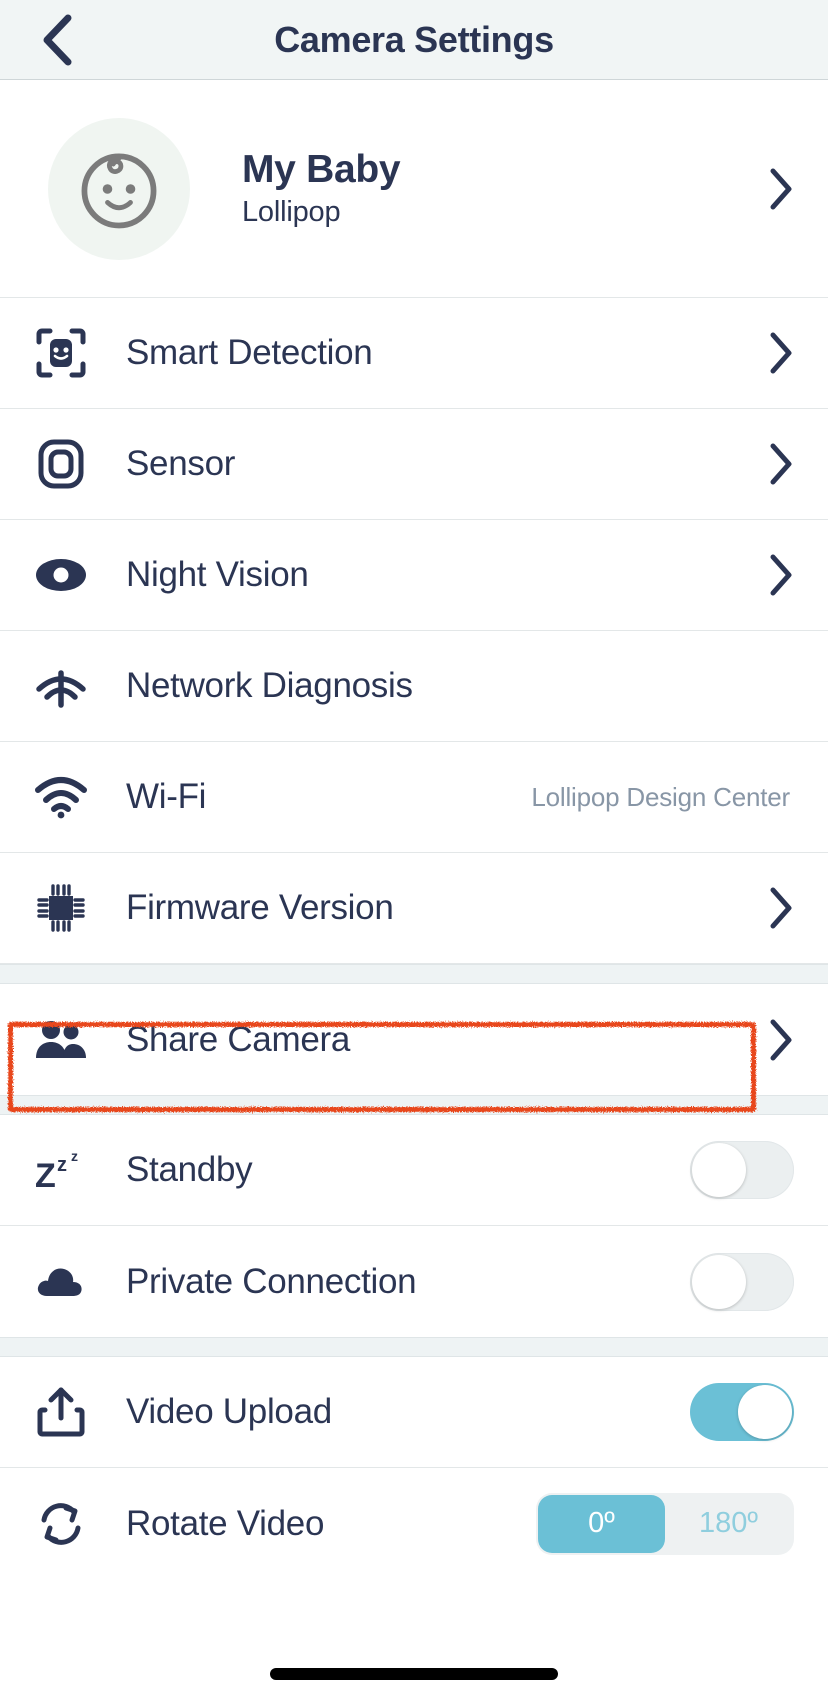  What do you see at coordinates (166, 796) in the screenshot?
I see `row-label: Wi-Fi` at bounding box center [166, 796].